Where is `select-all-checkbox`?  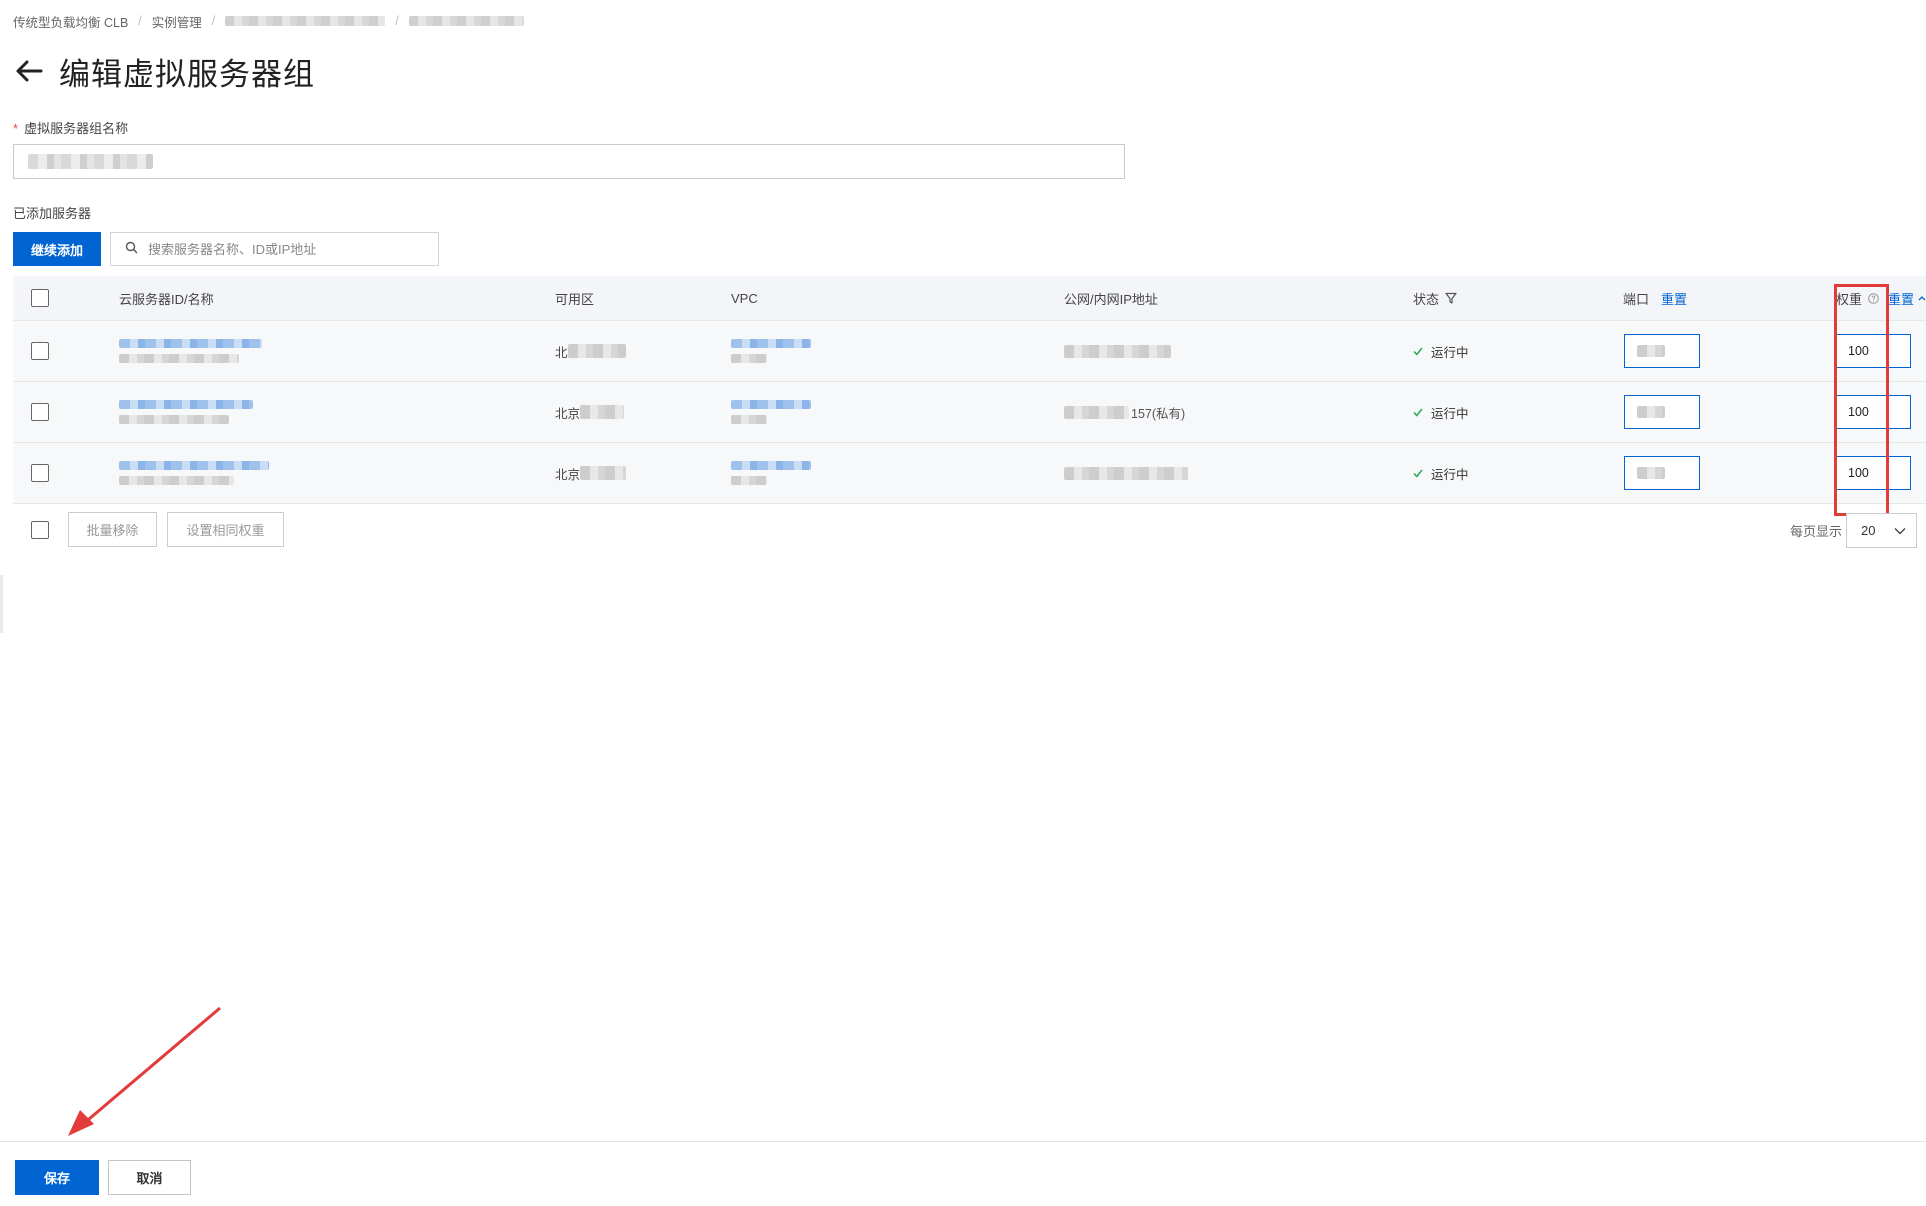
select-all-checkbox is located at coordinates (40, 298).